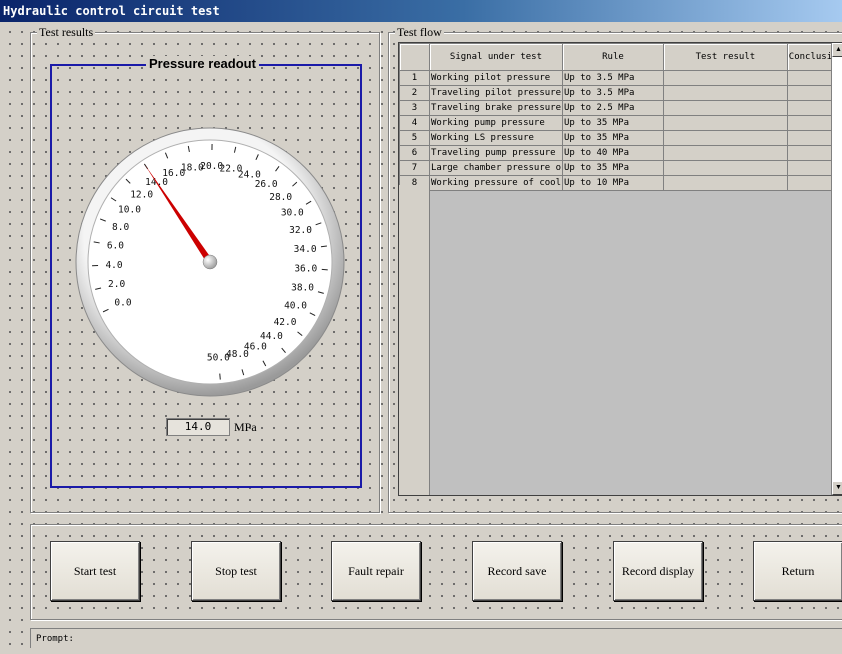  I want to click on fault-repair-button: Fault repair, so click(376, 571).